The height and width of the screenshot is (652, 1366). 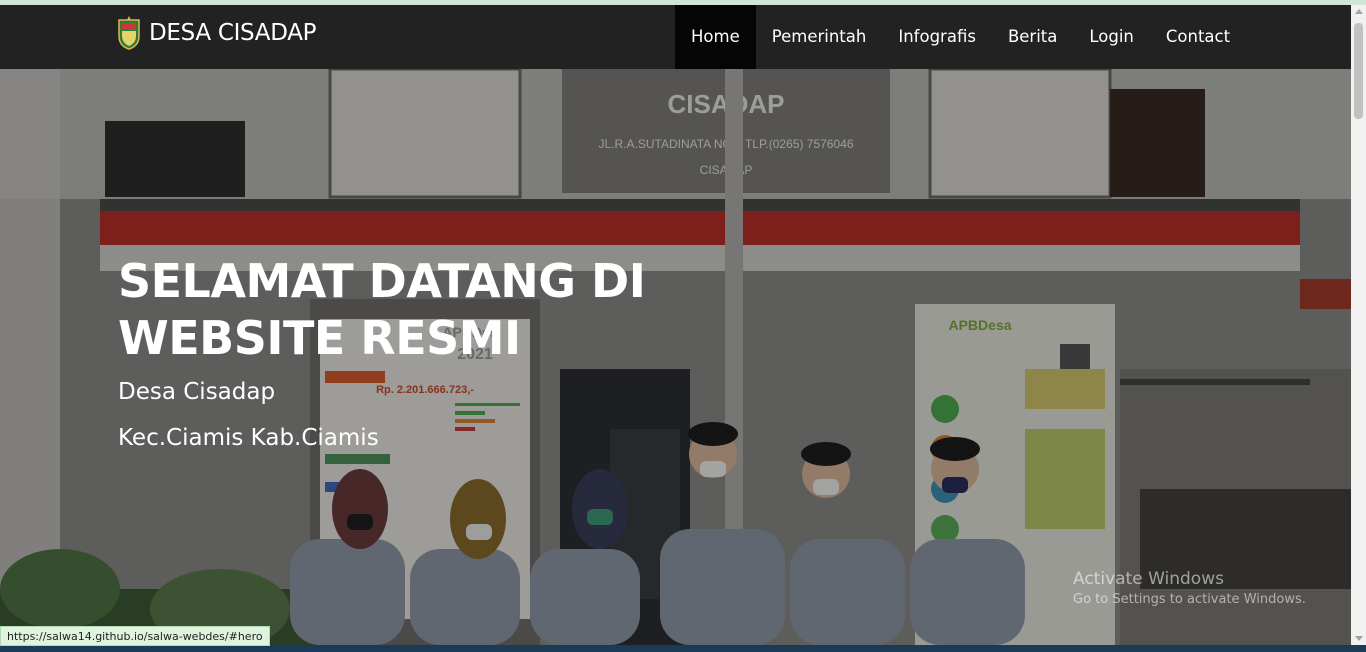 I want to click on watermark-title: Activate Windows, so click(x=1148, y=579).